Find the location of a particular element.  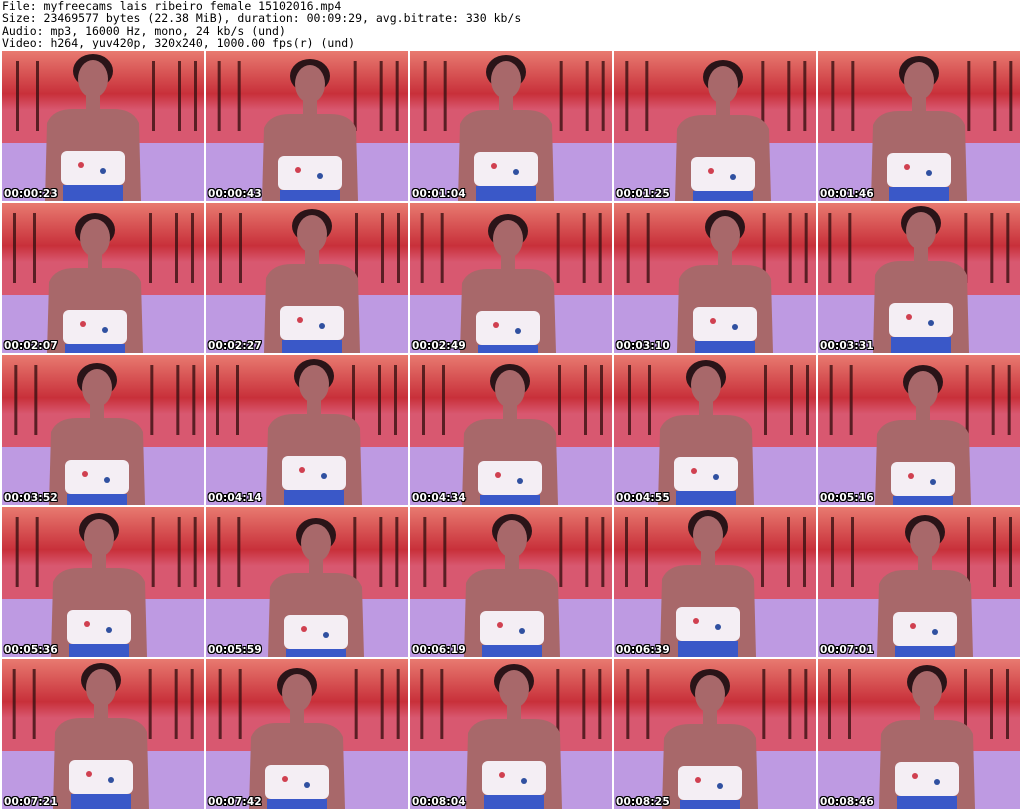

video-frame-thumbnail: 00:08:04 is located at coordinates (511, 734).